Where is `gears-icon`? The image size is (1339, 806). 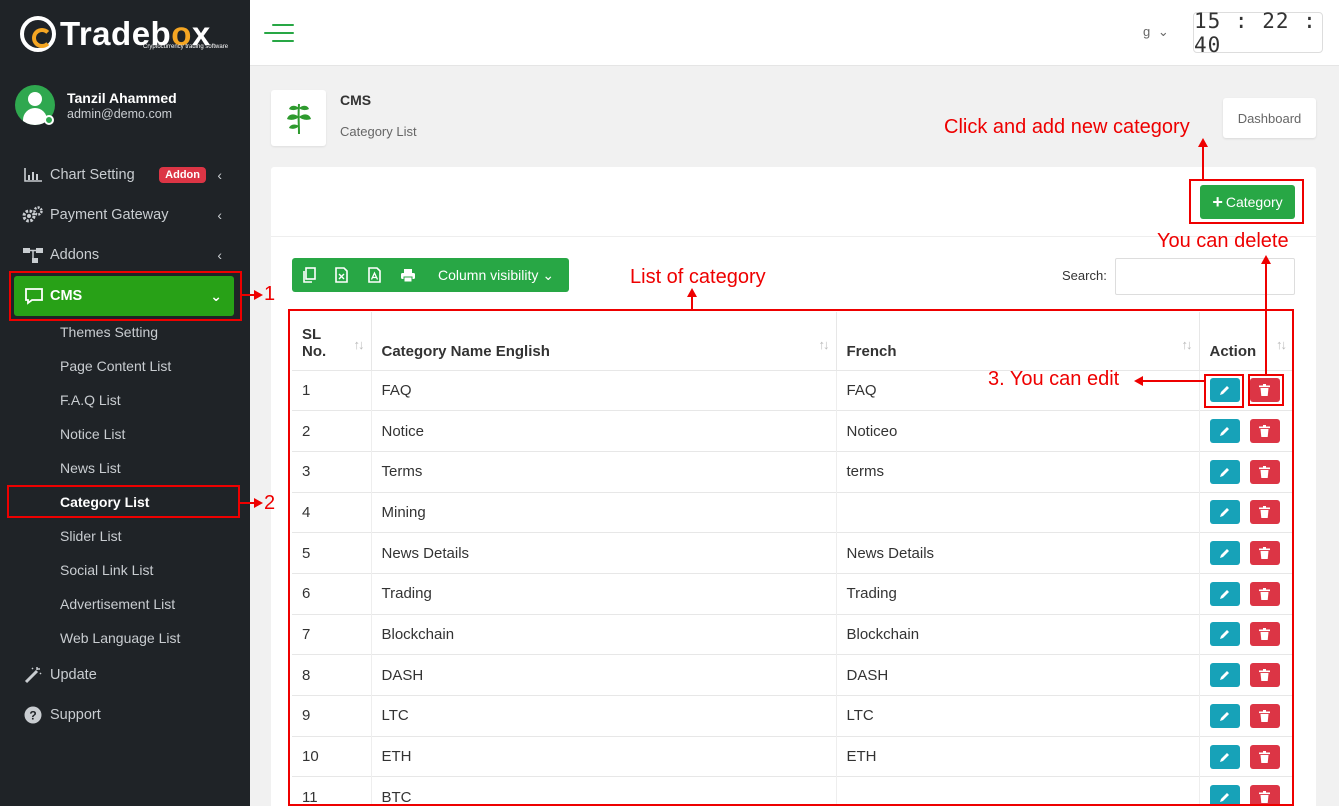
gears-icon is located at coordinates (33, 215).